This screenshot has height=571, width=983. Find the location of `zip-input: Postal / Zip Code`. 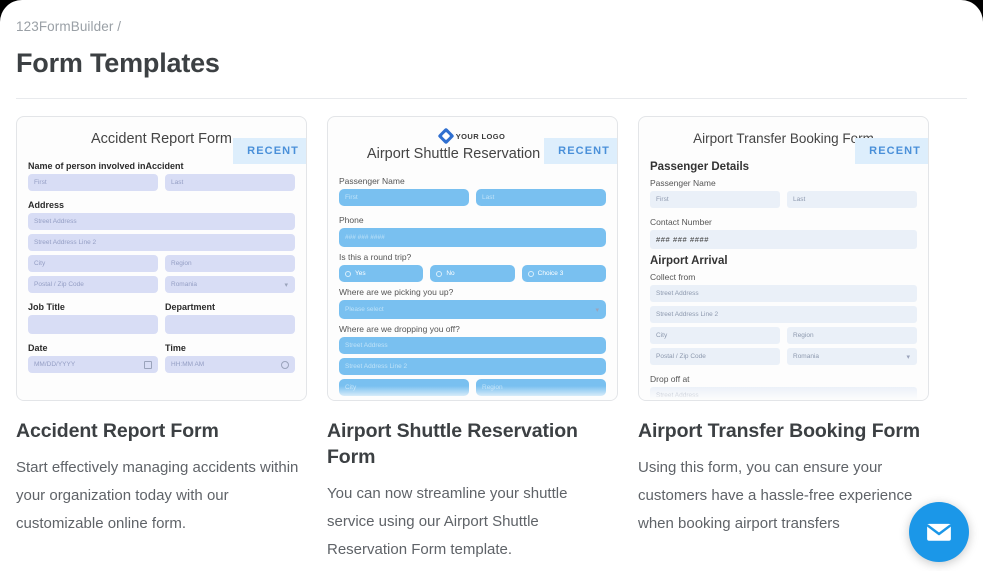

zip-input: Postal / Zip Code is located at coordinates (93, 284).